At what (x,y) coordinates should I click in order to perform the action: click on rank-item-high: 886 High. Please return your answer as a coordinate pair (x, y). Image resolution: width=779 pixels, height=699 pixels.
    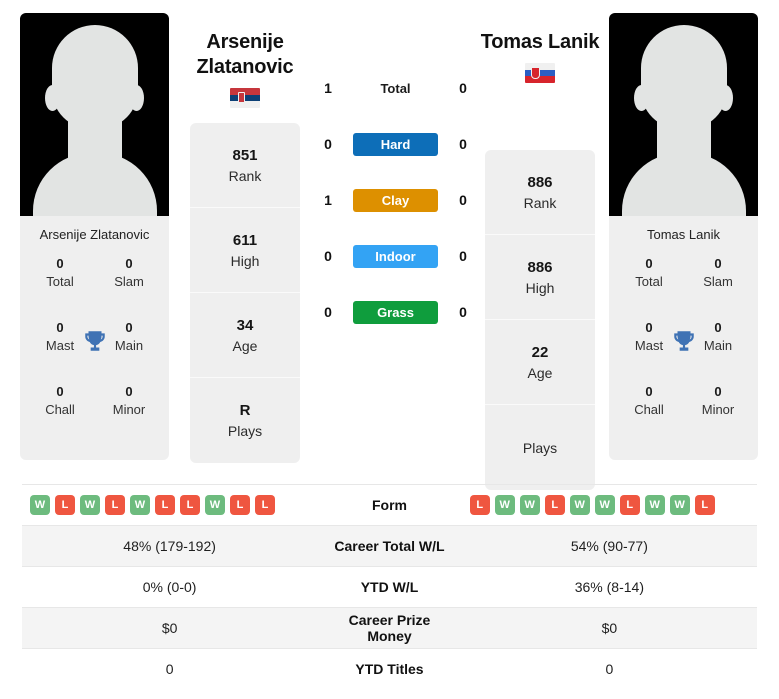
    Looking at the image, I should click on (540, 277).